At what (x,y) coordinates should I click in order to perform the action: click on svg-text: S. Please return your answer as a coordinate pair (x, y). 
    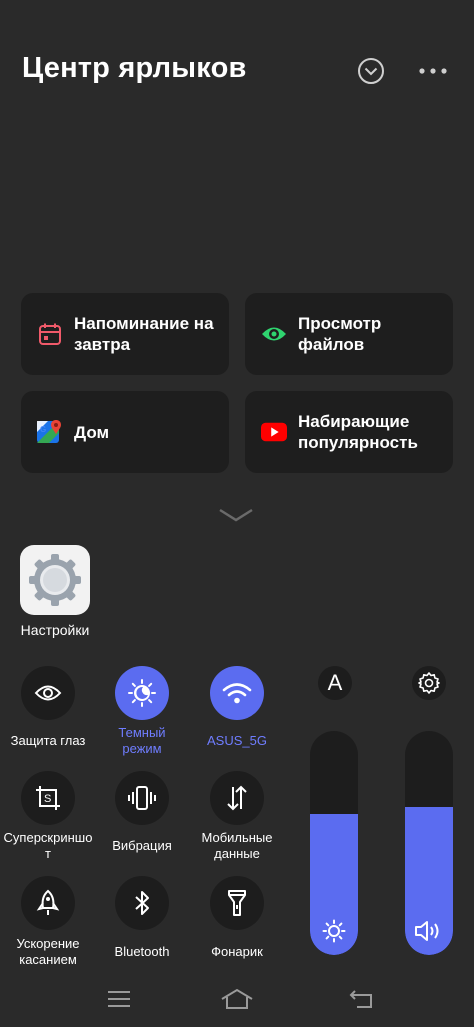
    Looking at the image, I should click on (47, 799).